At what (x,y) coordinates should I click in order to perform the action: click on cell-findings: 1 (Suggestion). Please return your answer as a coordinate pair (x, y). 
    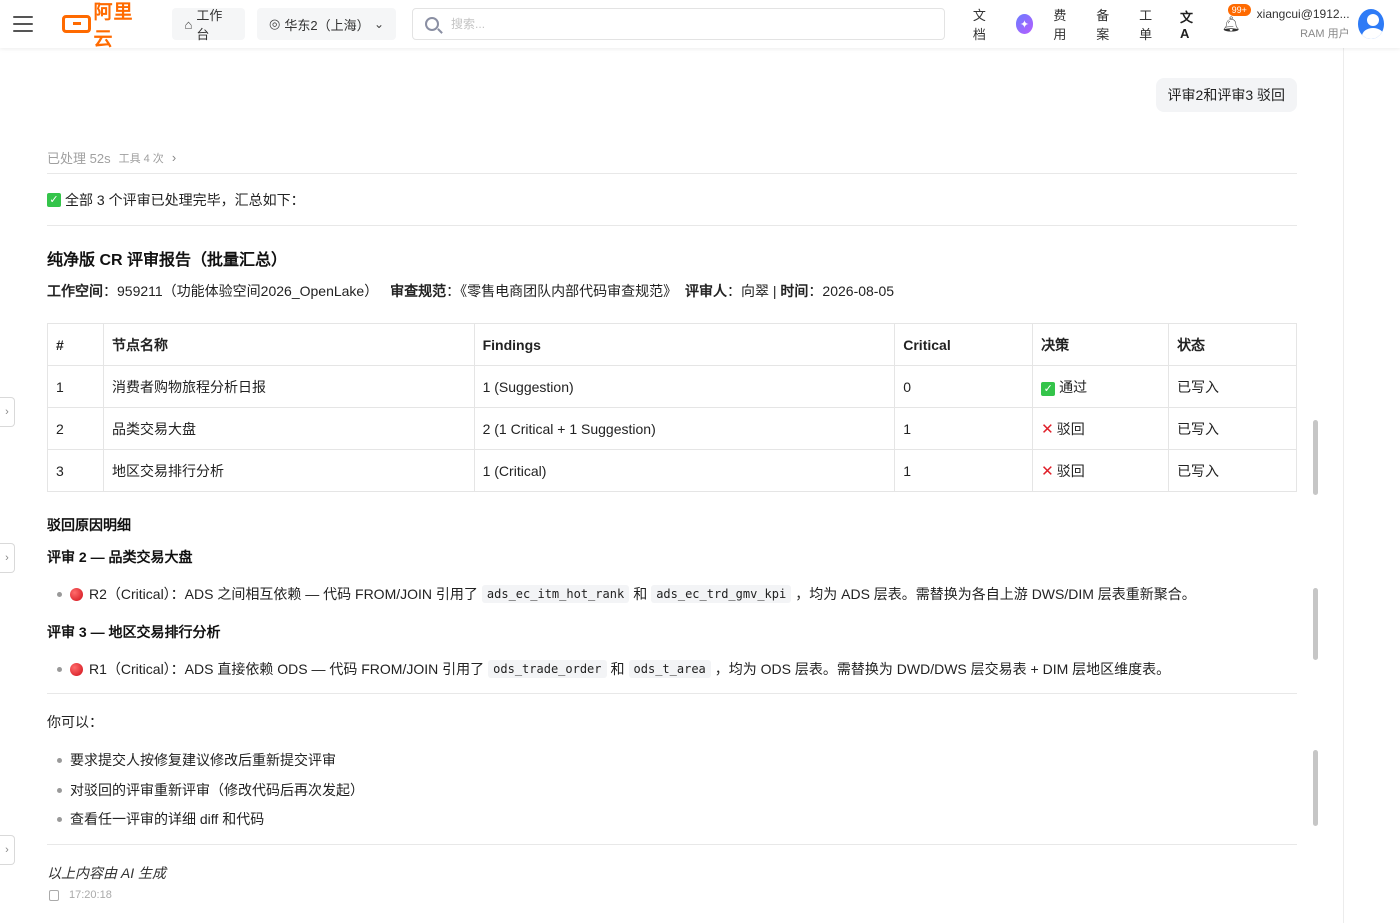
    Looking at the image, I should click on (684, 386).